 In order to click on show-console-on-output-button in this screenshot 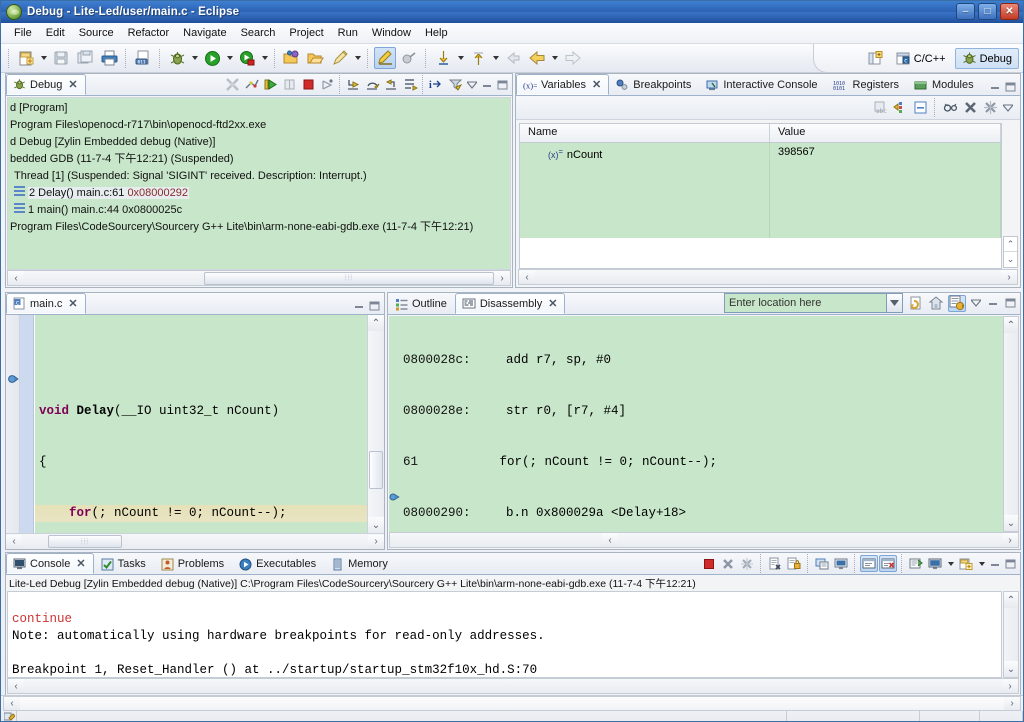, I will do `click(822, 563)`.